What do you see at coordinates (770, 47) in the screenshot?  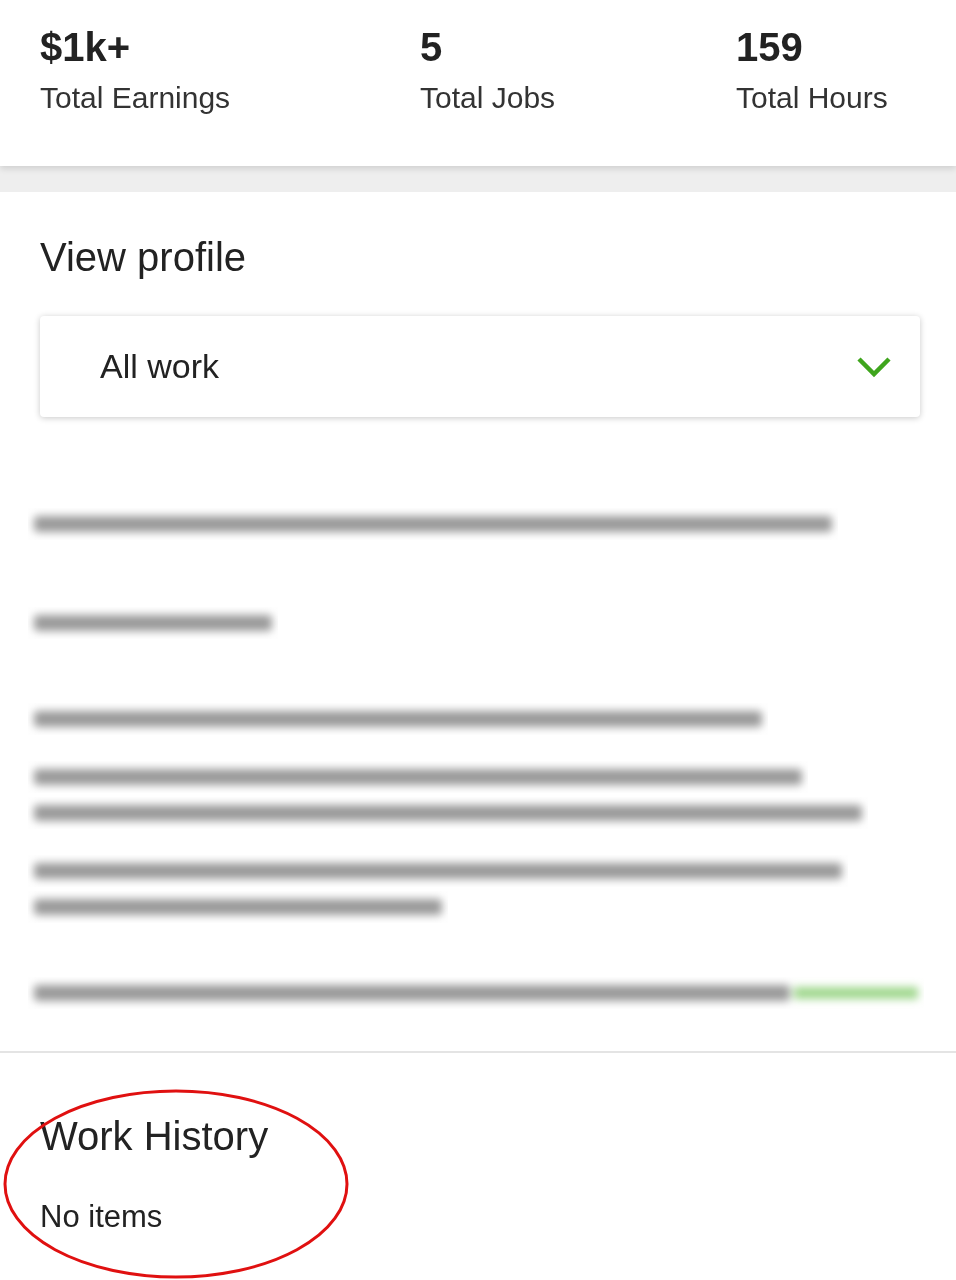 I see `stat-value: 159` at bounding box center [770, 47].